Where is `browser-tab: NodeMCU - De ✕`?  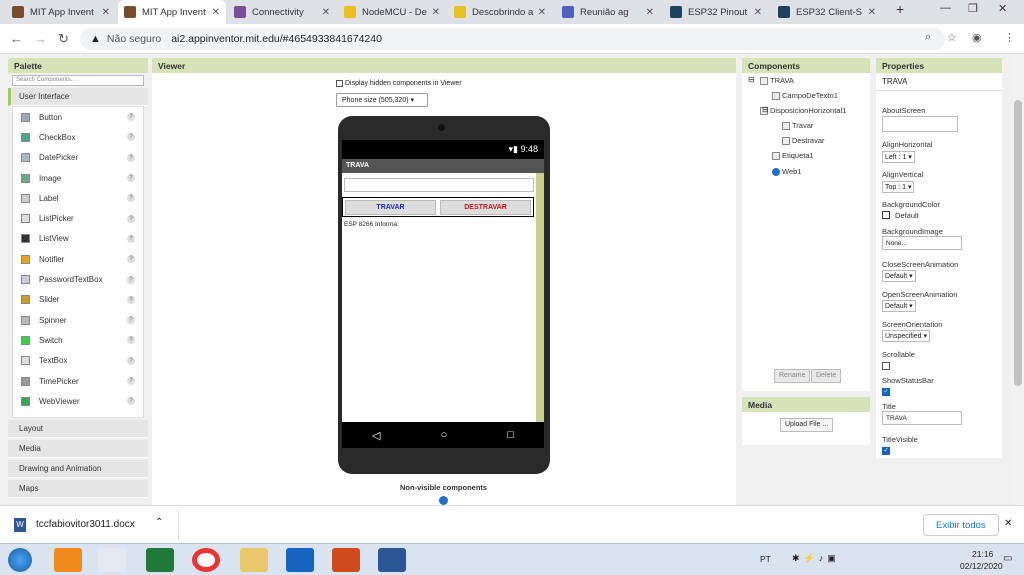 browser-tab: NodeMCU - De ✕ is located at coordinates (392, 12).